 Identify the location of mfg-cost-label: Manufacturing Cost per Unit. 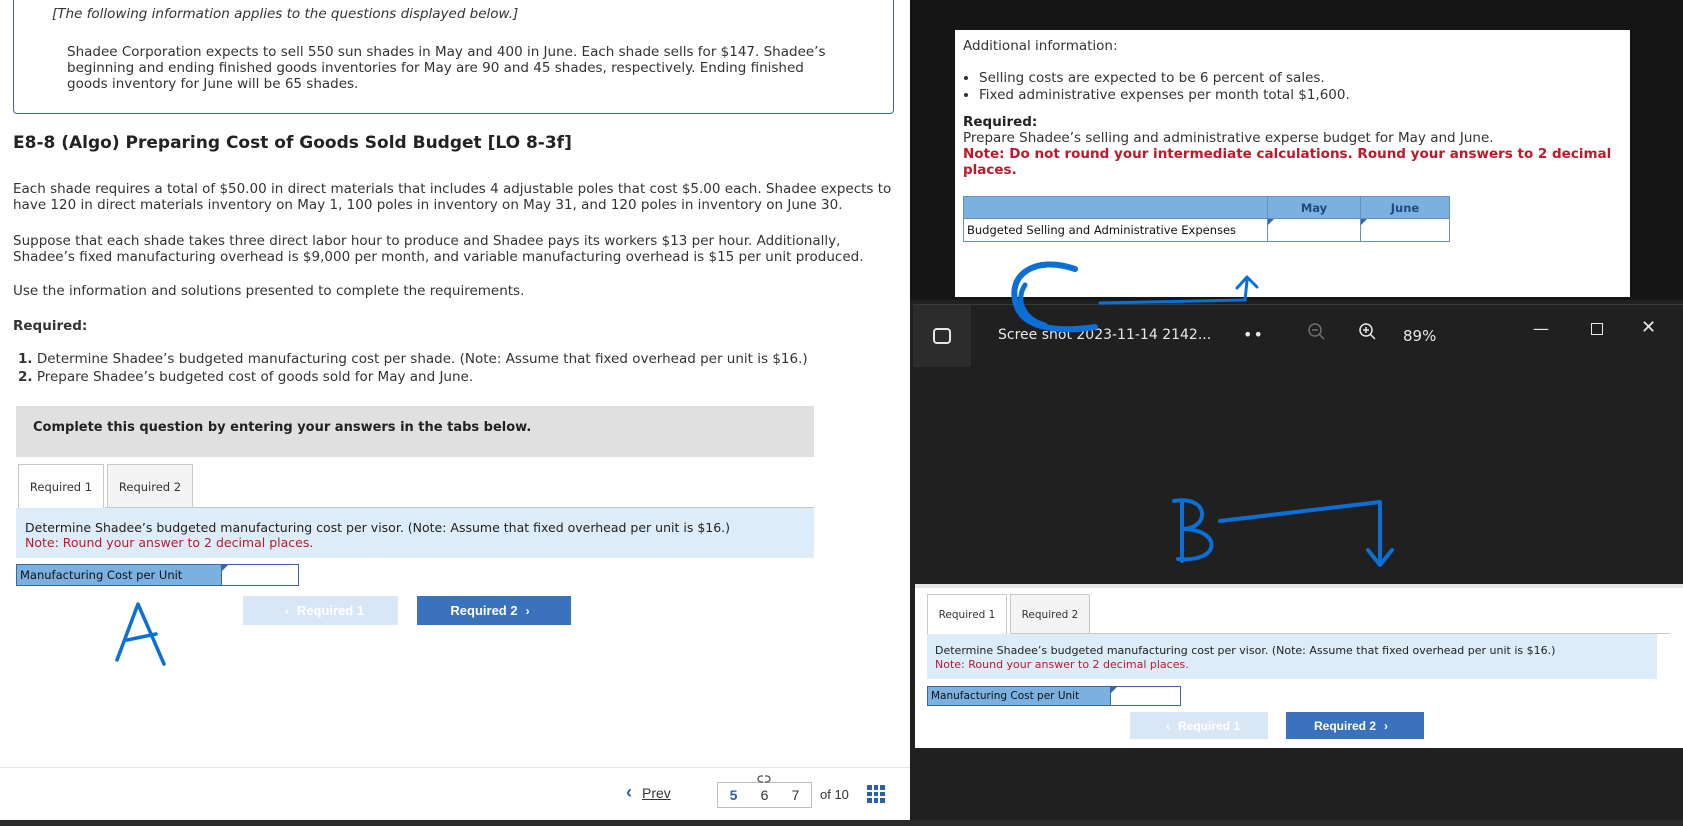
(119, 575).